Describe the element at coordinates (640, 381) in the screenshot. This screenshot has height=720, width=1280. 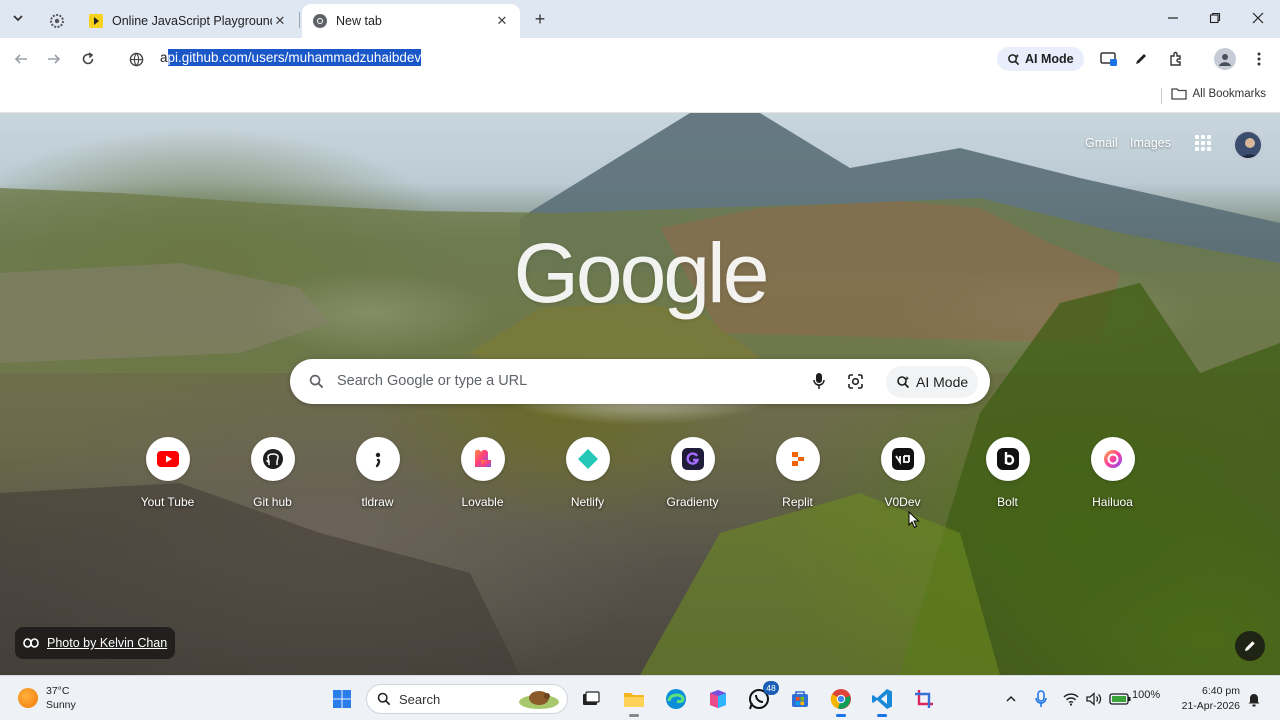
I see `search-box: Search Google or type a URL AI Mode` at that location.